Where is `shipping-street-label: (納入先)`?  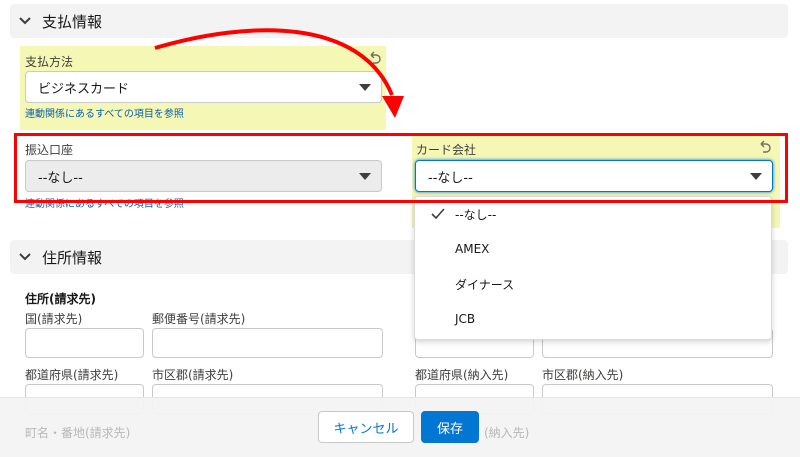 shipping-street-label: (納入先) is located at coordinates (507, 433).